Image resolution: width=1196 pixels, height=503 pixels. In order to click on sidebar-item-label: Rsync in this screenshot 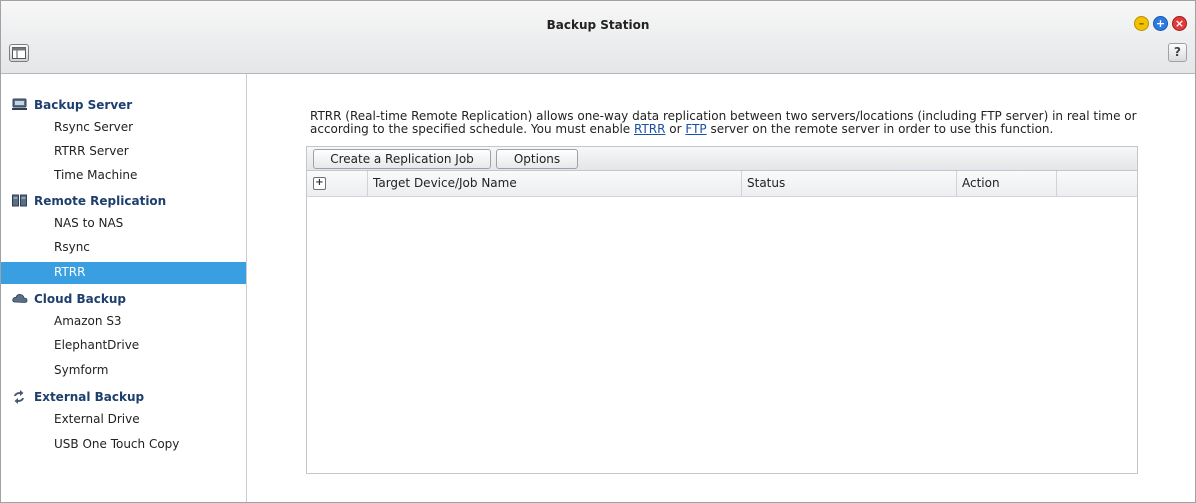, I will do `click(72, 247)`.